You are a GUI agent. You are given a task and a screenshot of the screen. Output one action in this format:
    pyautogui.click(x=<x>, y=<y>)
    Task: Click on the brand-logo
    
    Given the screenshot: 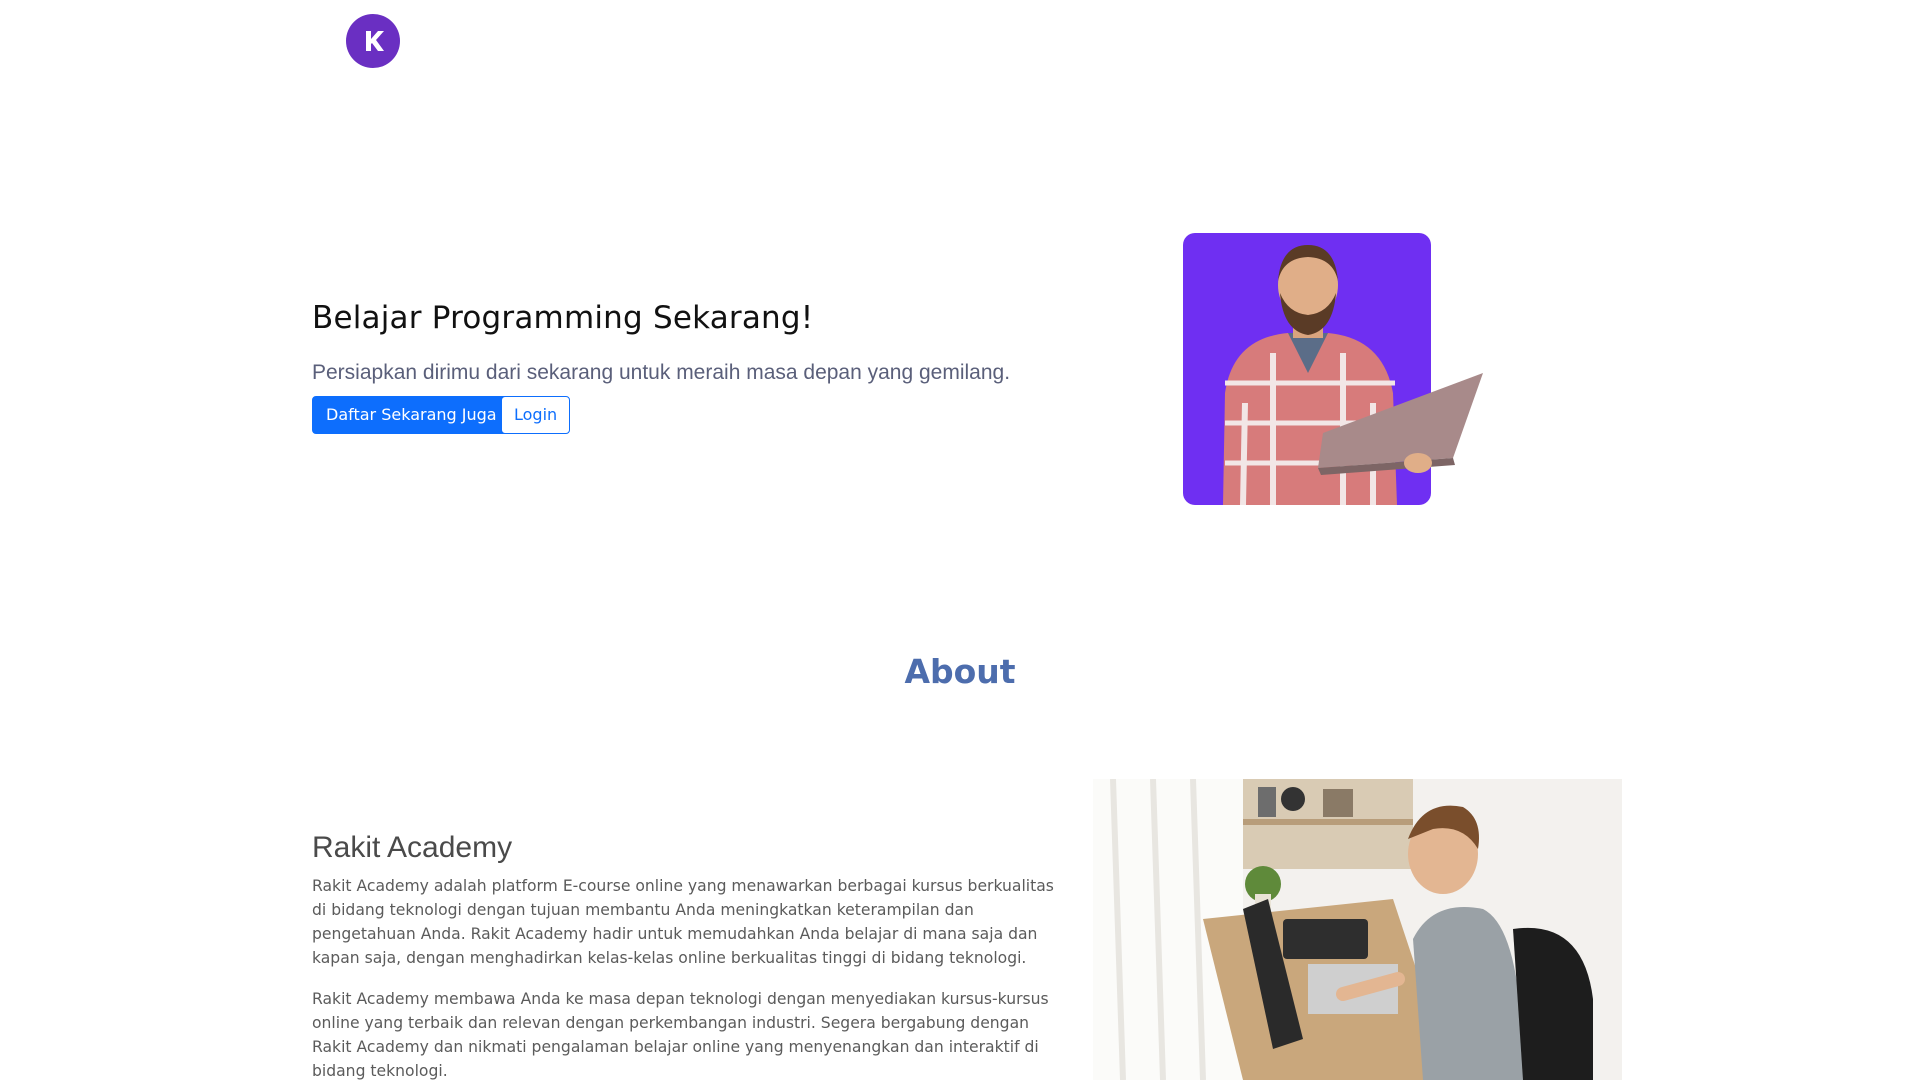 What is the action you would take?
    pyautogui.click(x=373, y=41)
    